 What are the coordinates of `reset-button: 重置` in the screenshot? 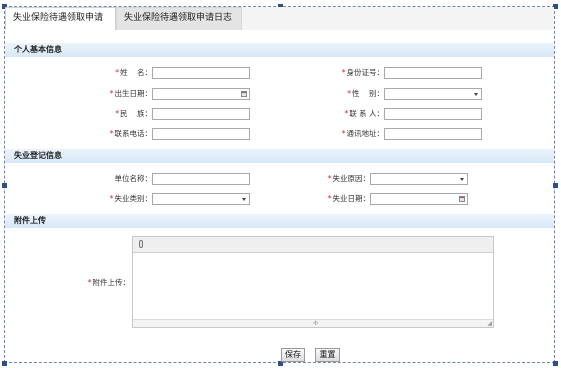 It's located at (327, 355).